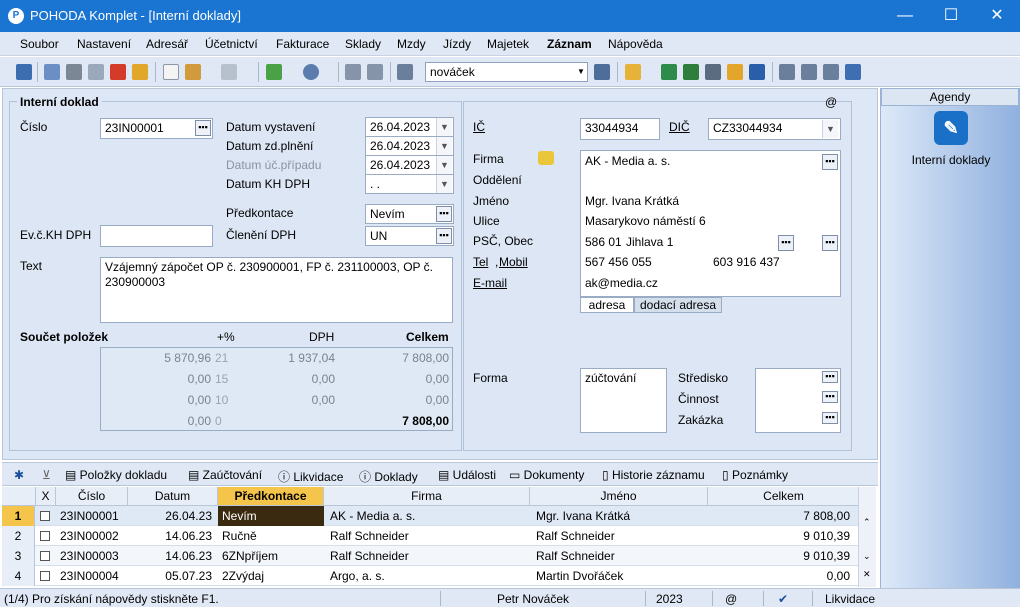 The height and width of the screenshot is (607, 1020). What do you see at coordinates (52, 72) in the screenshot?
I see `copy-icon` at bounding box center [52, 72].